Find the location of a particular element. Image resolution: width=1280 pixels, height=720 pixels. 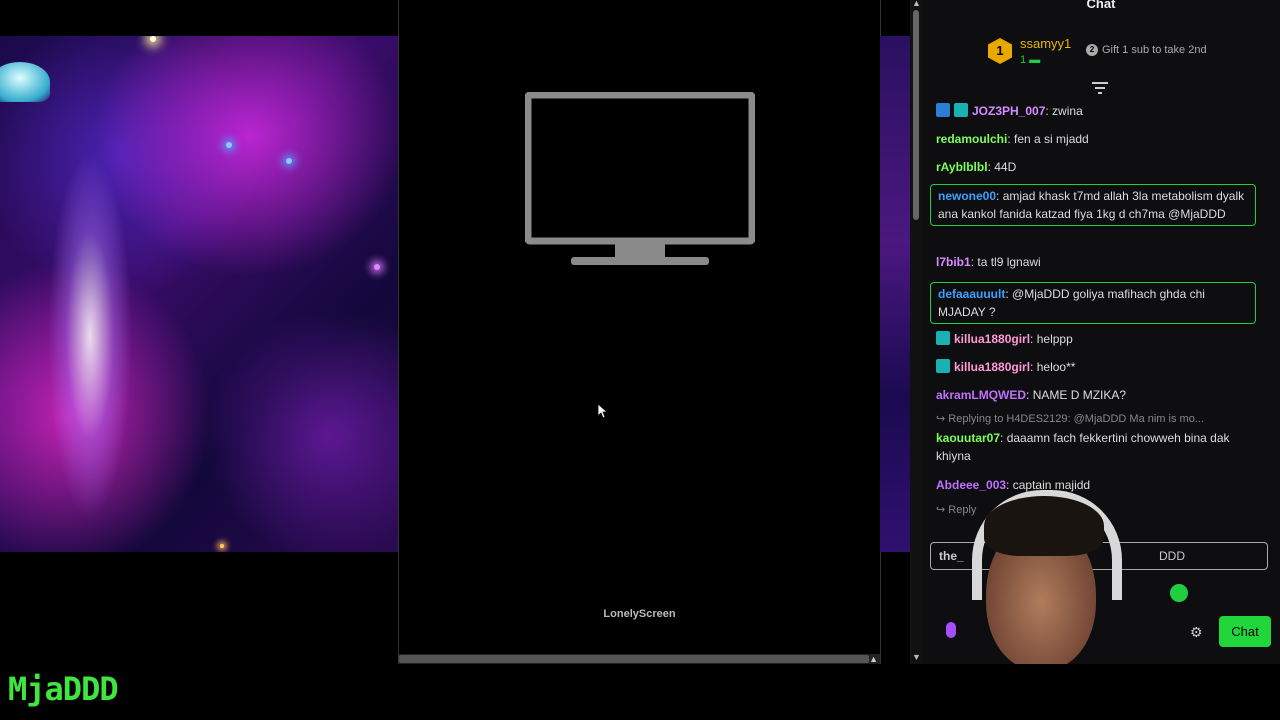

mouse-cursor-icon is located at coordinates (603, 411).